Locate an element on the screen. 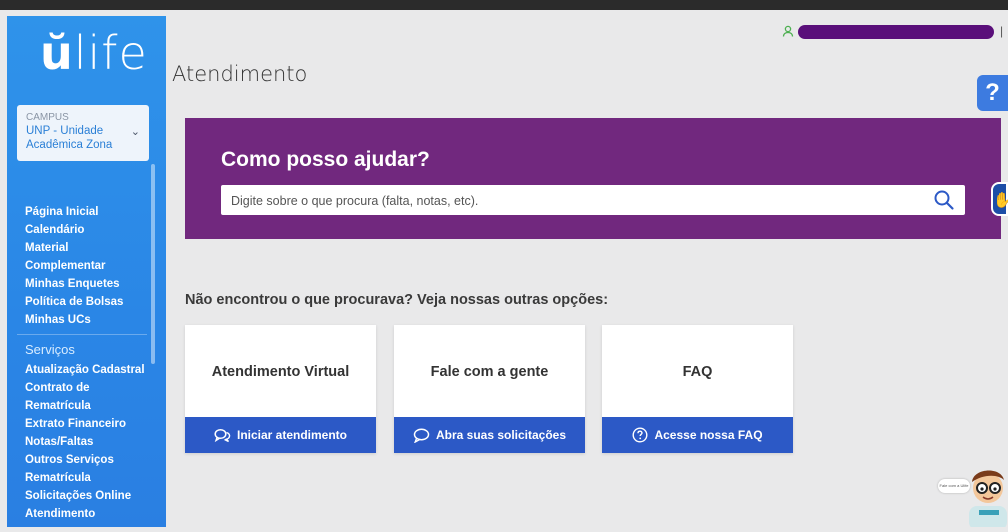 This screenshot has width=1008, height=532. search-box is located at coordinates (593, 201).